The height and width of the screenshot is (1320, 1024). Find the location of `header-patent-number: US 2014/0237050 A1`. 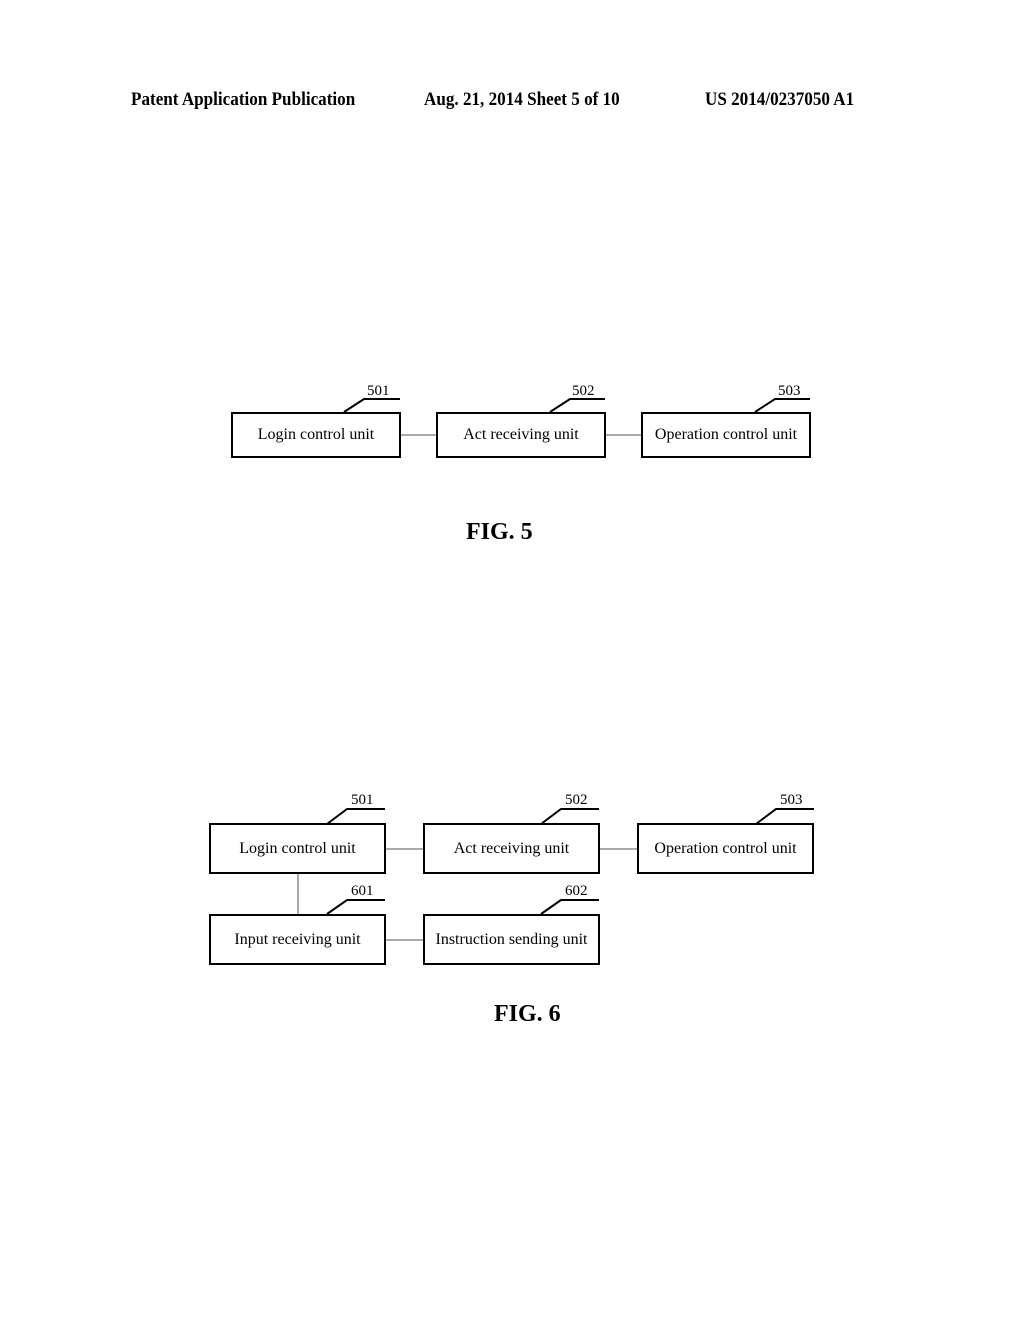

header-patent-number: US 2014/0237050 A1 is located at coordinates (780, 99).